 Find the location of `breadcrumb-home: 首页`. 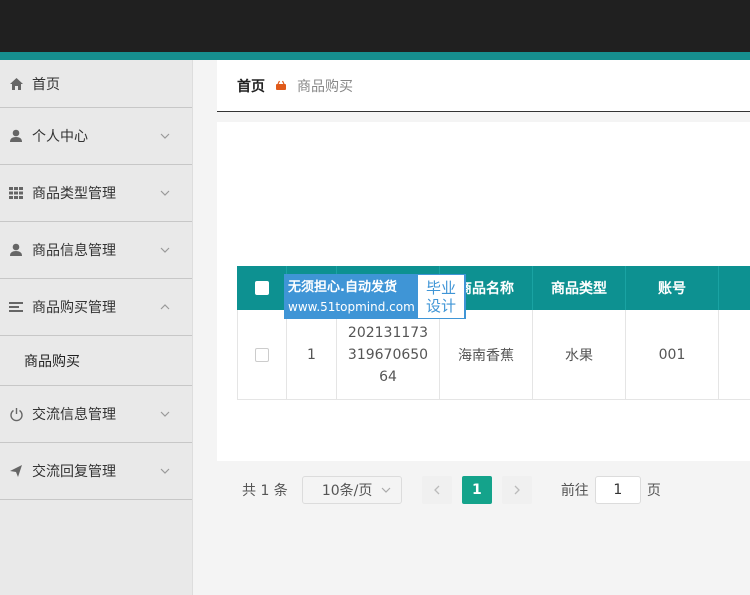

breadcrumb-home: 首页 is located at coordinates (251, 86).